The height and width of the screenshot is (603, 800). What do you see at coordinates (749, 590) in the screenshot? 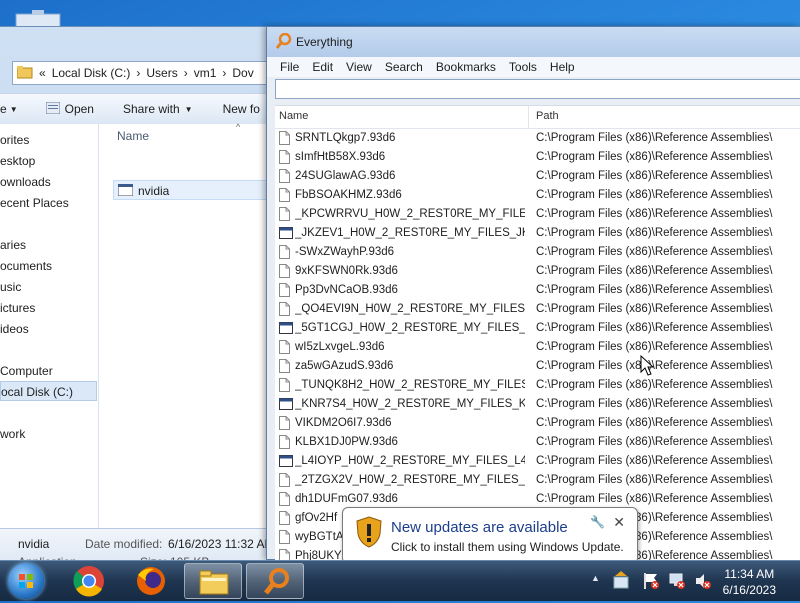
I see `clock-date: 6/16/2023` at bounding box center [749, 590].